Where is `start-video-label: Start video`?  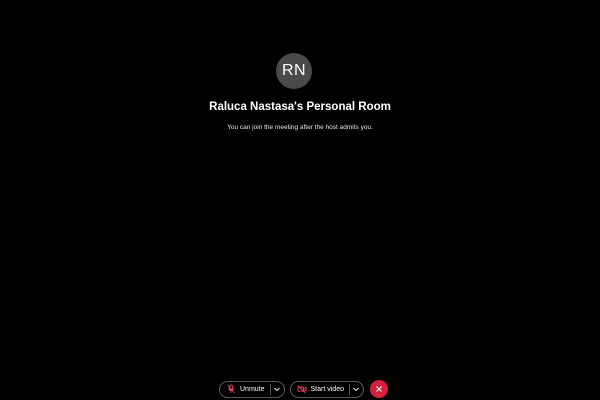
start-video-label: Start video is located at coordinates (327, 389).